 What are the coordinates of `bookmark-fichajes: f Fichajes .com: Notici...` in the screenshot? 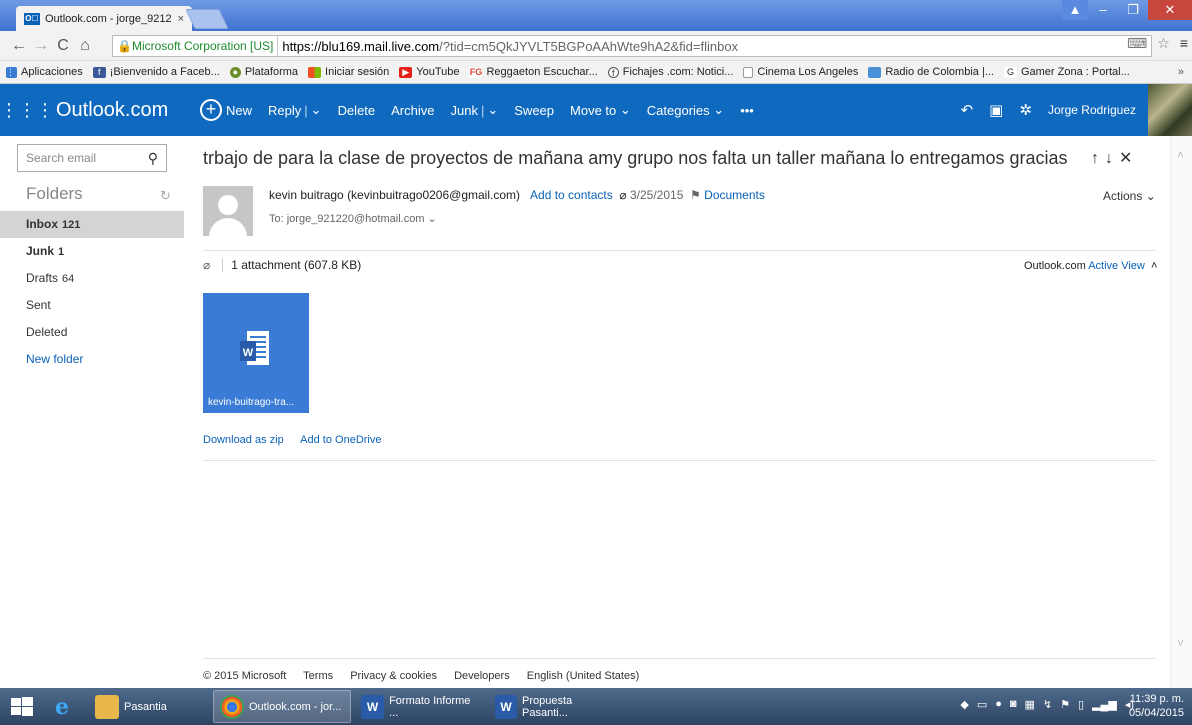 It's located at (670, 72).